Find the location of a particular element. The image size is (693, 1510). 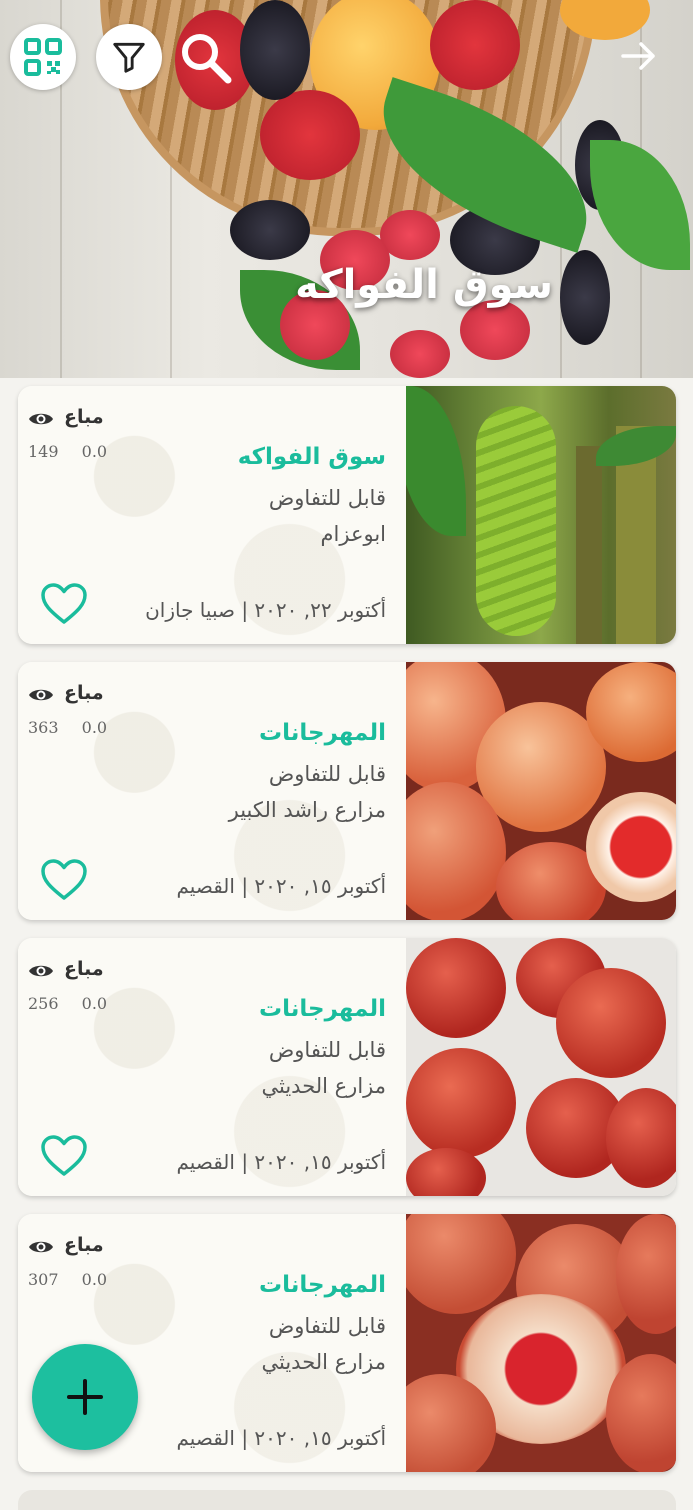

views-count: 256 is located at coordinates (43, 1003).